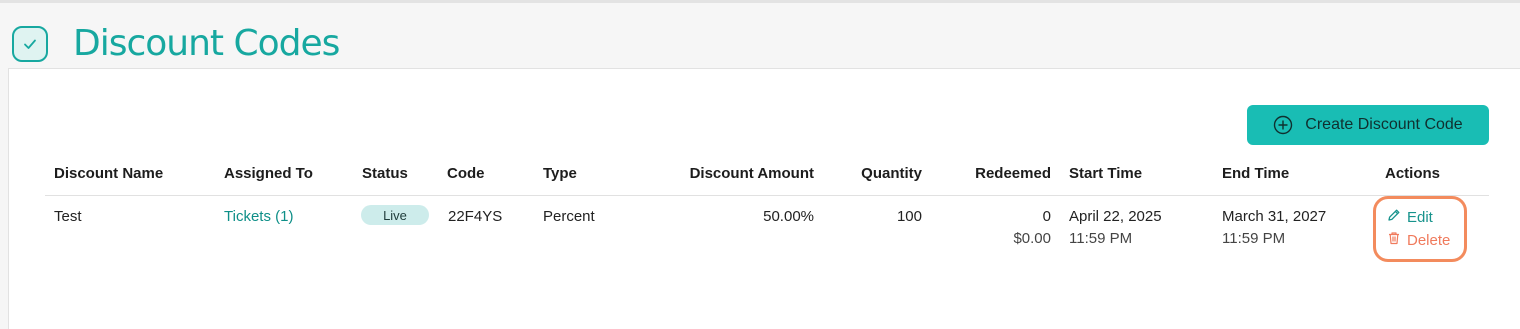 The width and height of the screenshot is (1520, 329). I want to click on delete-label: Delete, so click(1429, 240).